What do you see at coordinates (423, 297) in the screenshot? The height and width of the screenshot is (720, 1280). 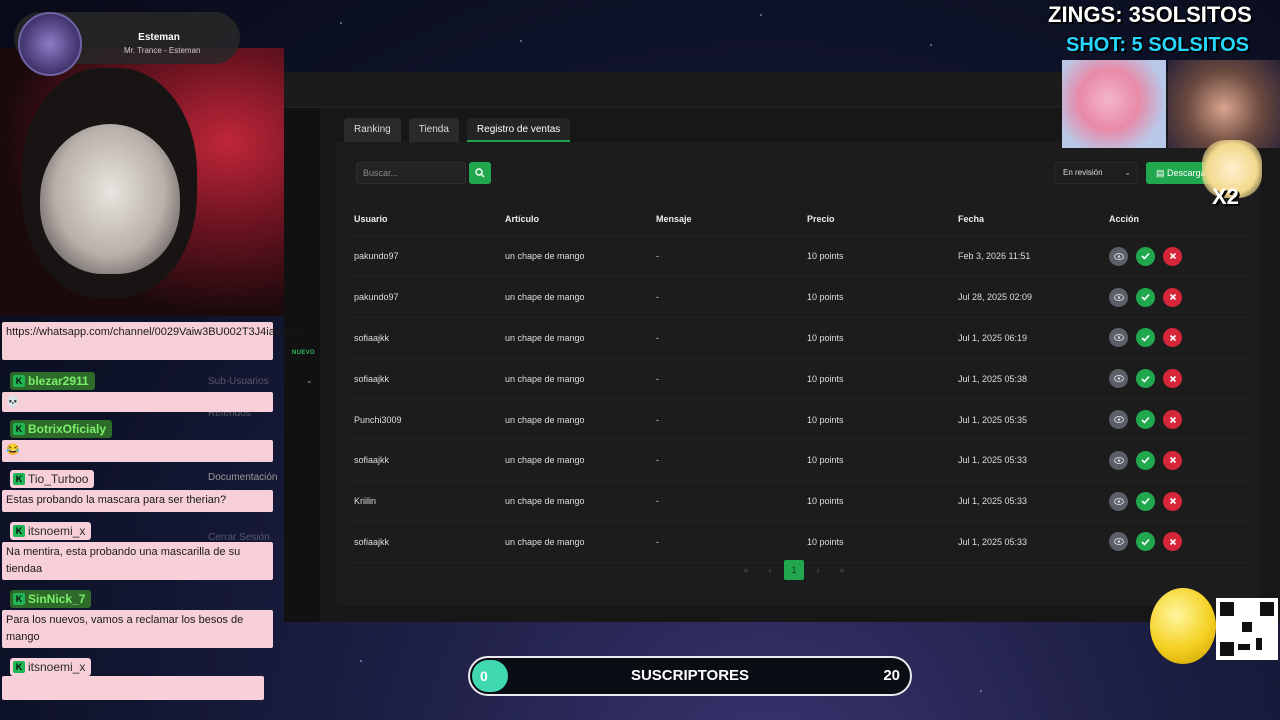 I see `cell-user: pakundo97` at bounding box center [423, 297].